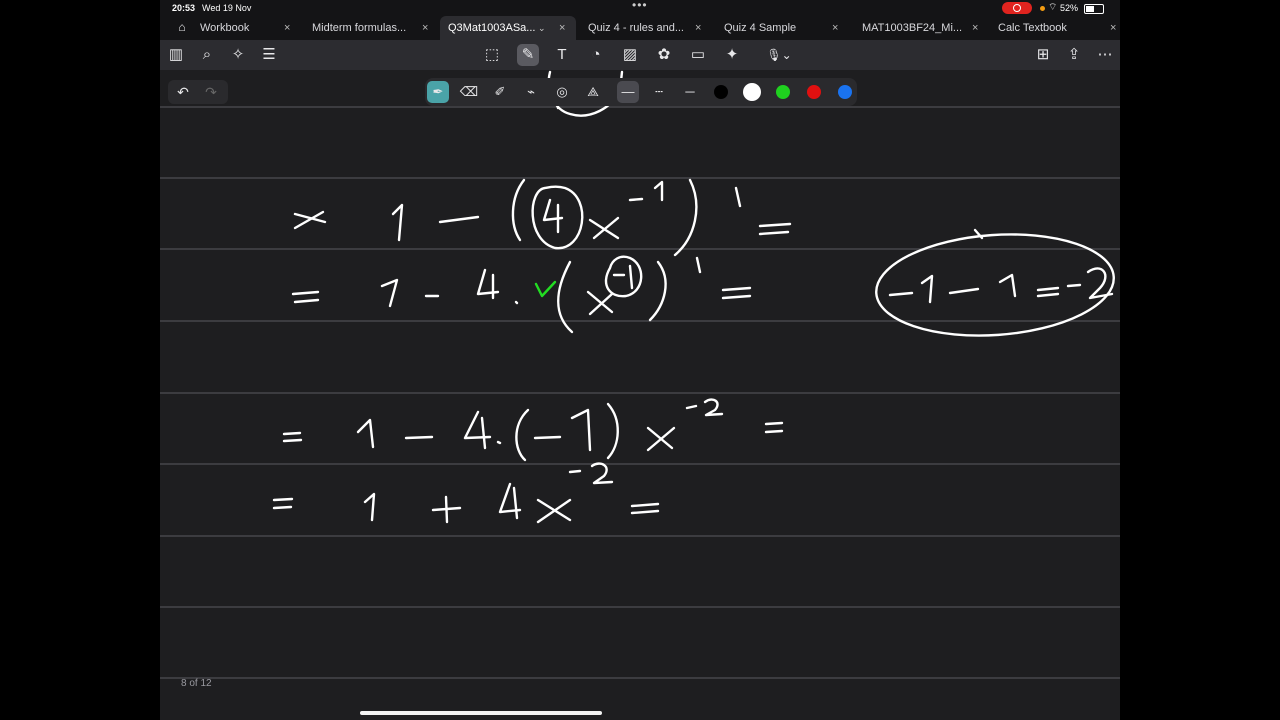 The height and width of the screenshot is (720, 1280). Describe the element at coordinates (721, 92) in the screenshot. I see `color-swatch-black` at that location.